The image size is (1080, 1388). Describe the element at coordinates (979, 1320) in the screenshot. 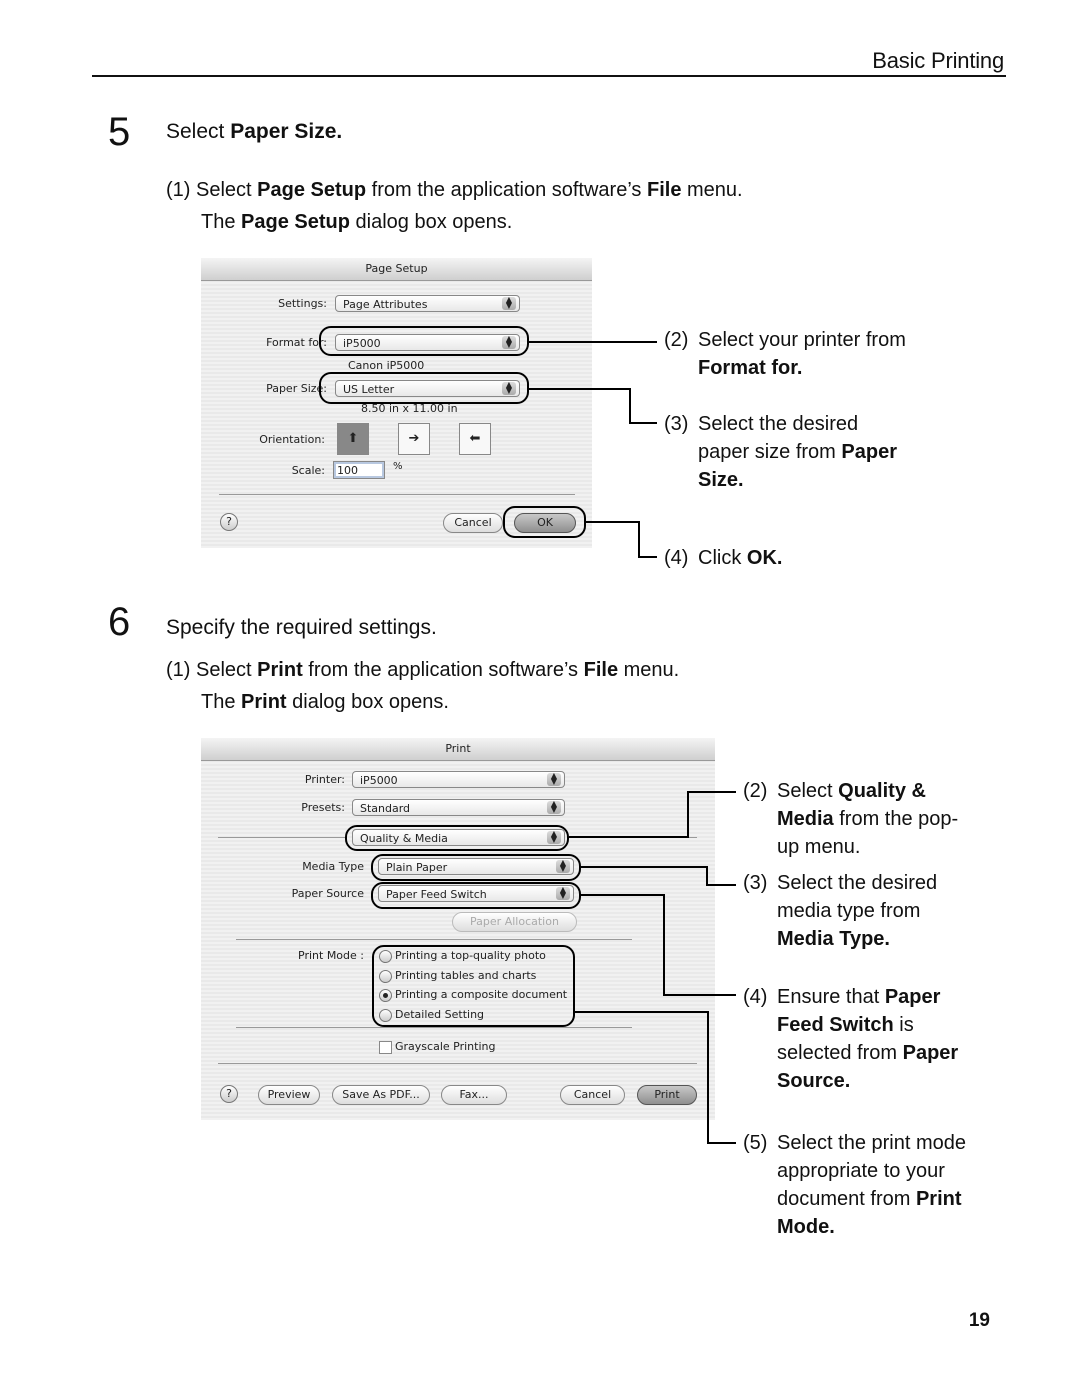

I see `page-number: 19` at that location.